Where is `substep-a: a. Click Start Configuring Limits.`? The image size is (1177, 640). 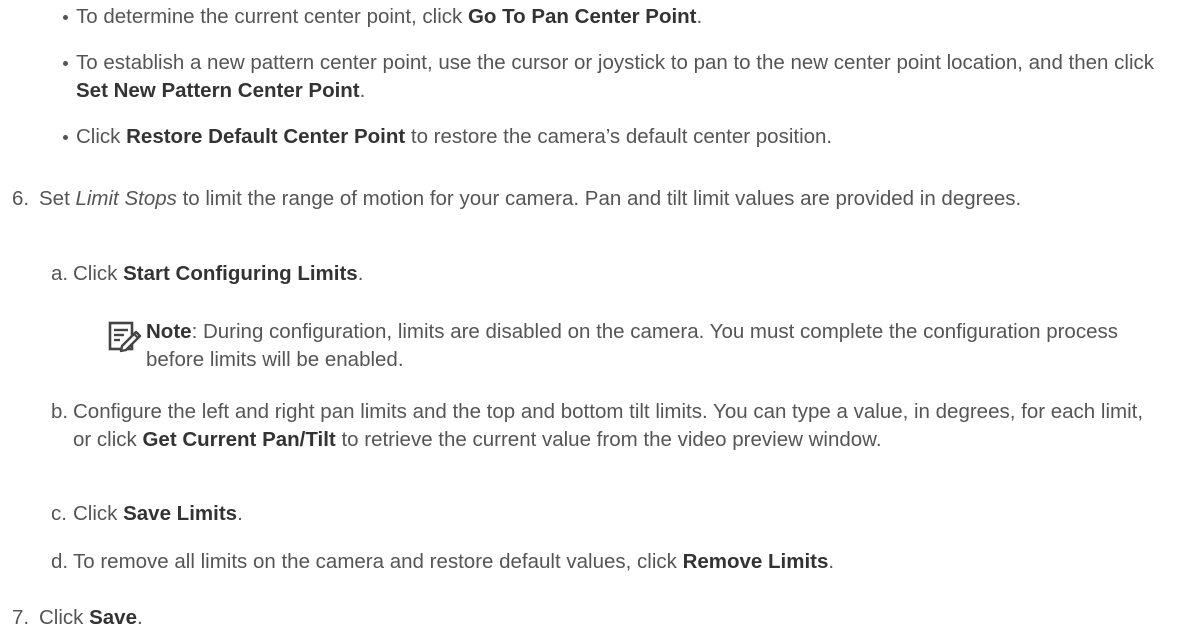
substep-a: a. Click Start Configuring Limits. is located at coordinates (607, 274).